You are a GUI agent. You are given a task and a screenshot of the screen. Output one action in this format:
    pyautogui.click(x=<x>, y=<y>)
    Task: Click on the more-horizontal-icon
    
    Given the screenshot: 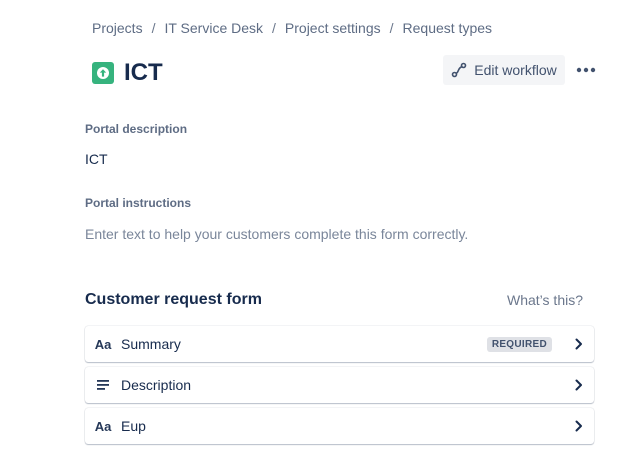 What is the action you would take?
    pyautogui.click(x=586, y=70)
    